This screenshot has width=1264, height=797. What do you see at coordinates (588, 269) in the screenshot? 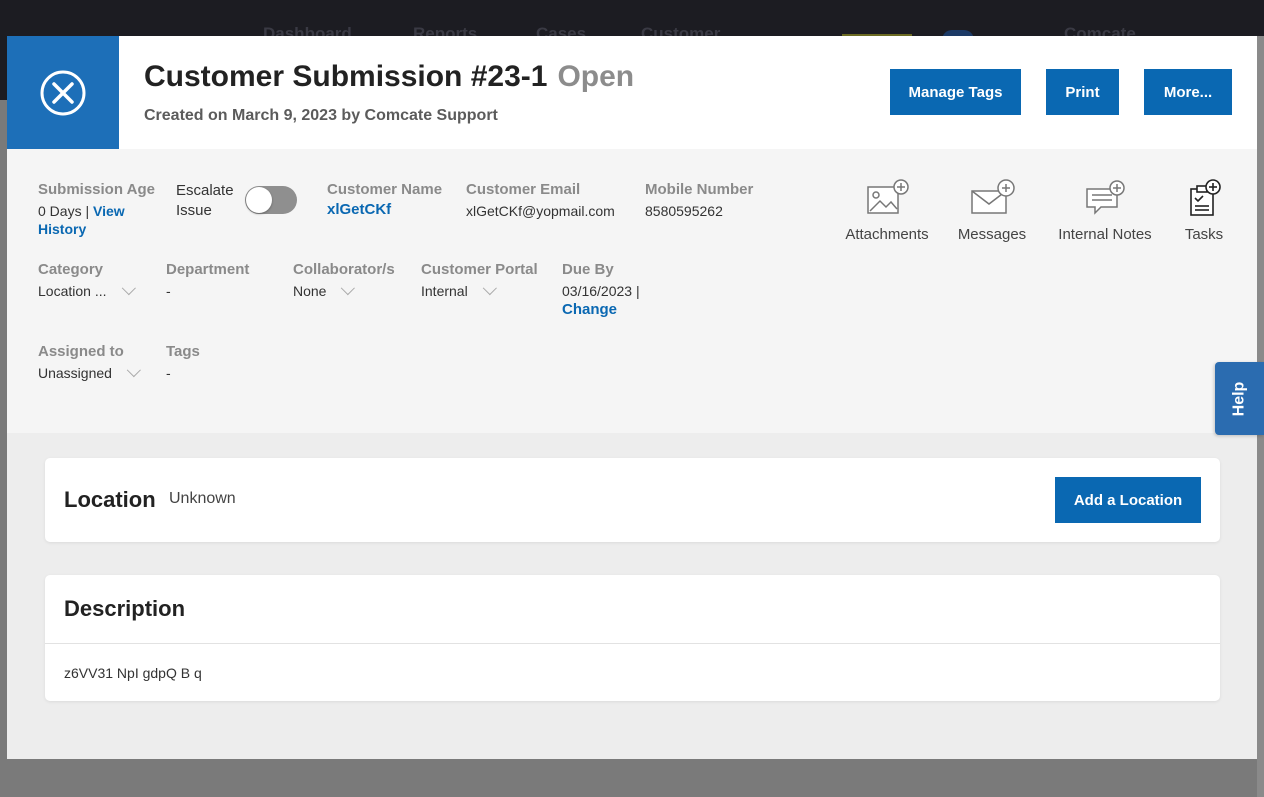
I see `due-by-label: Due By` at bounding box center [588, 269].